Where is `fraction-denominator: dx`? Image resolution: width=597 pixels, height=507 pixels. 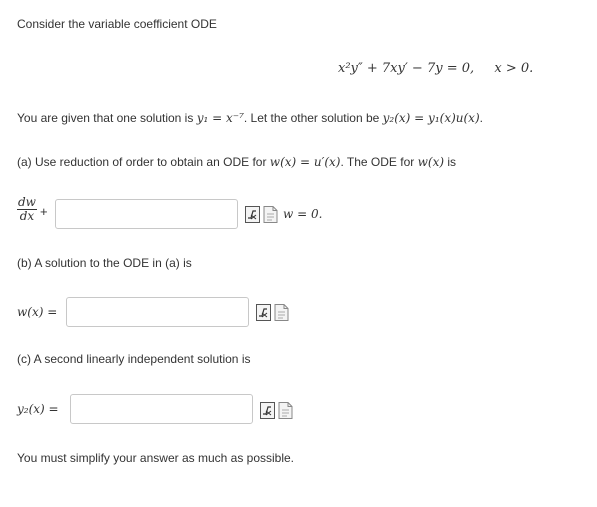
fraction-denominator: dx is located at coordinates (27, 216).